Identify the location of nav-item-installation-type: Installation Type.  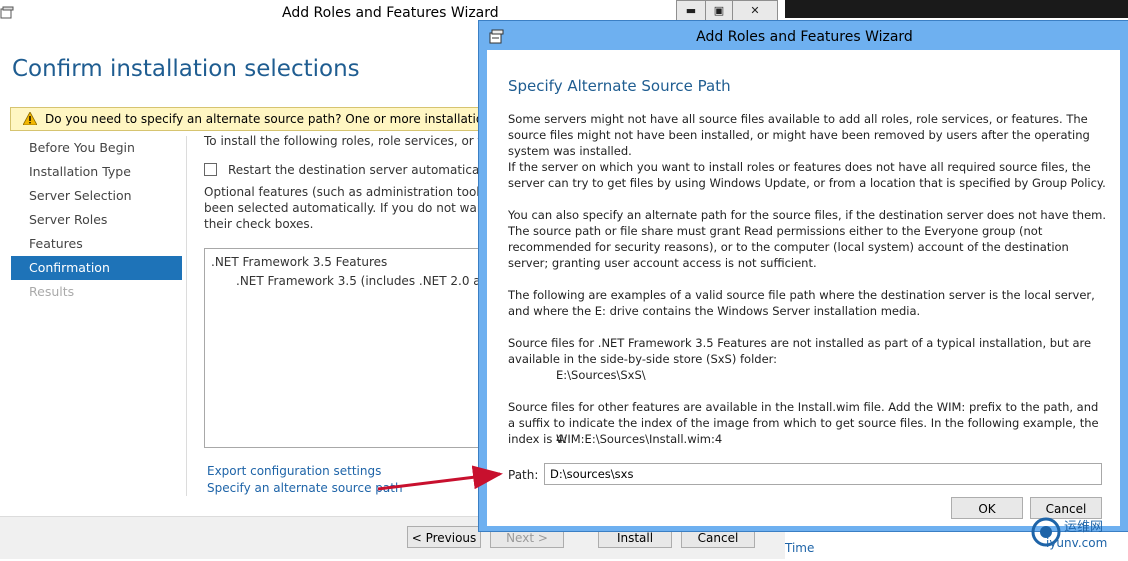
(96, 172).